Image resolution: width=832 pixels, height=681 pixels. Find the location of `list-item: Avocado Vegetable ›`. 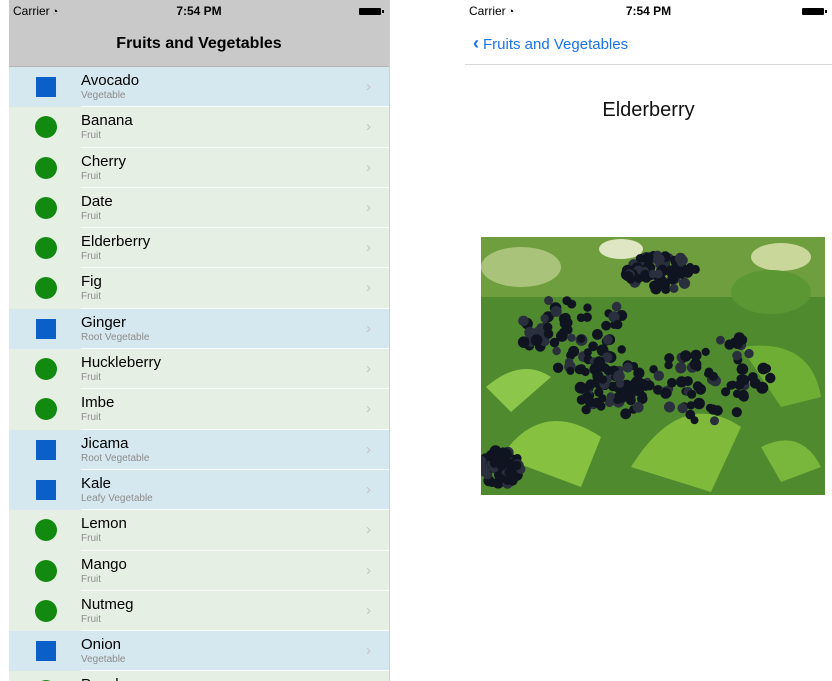

list-item: Avocado Vegetable › is located at coordinates (199, 87).